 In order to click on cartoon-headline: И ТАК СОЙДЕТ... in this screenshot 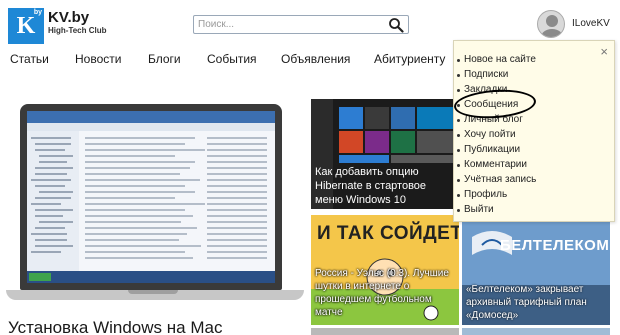, I will do `click(388, 233)`.